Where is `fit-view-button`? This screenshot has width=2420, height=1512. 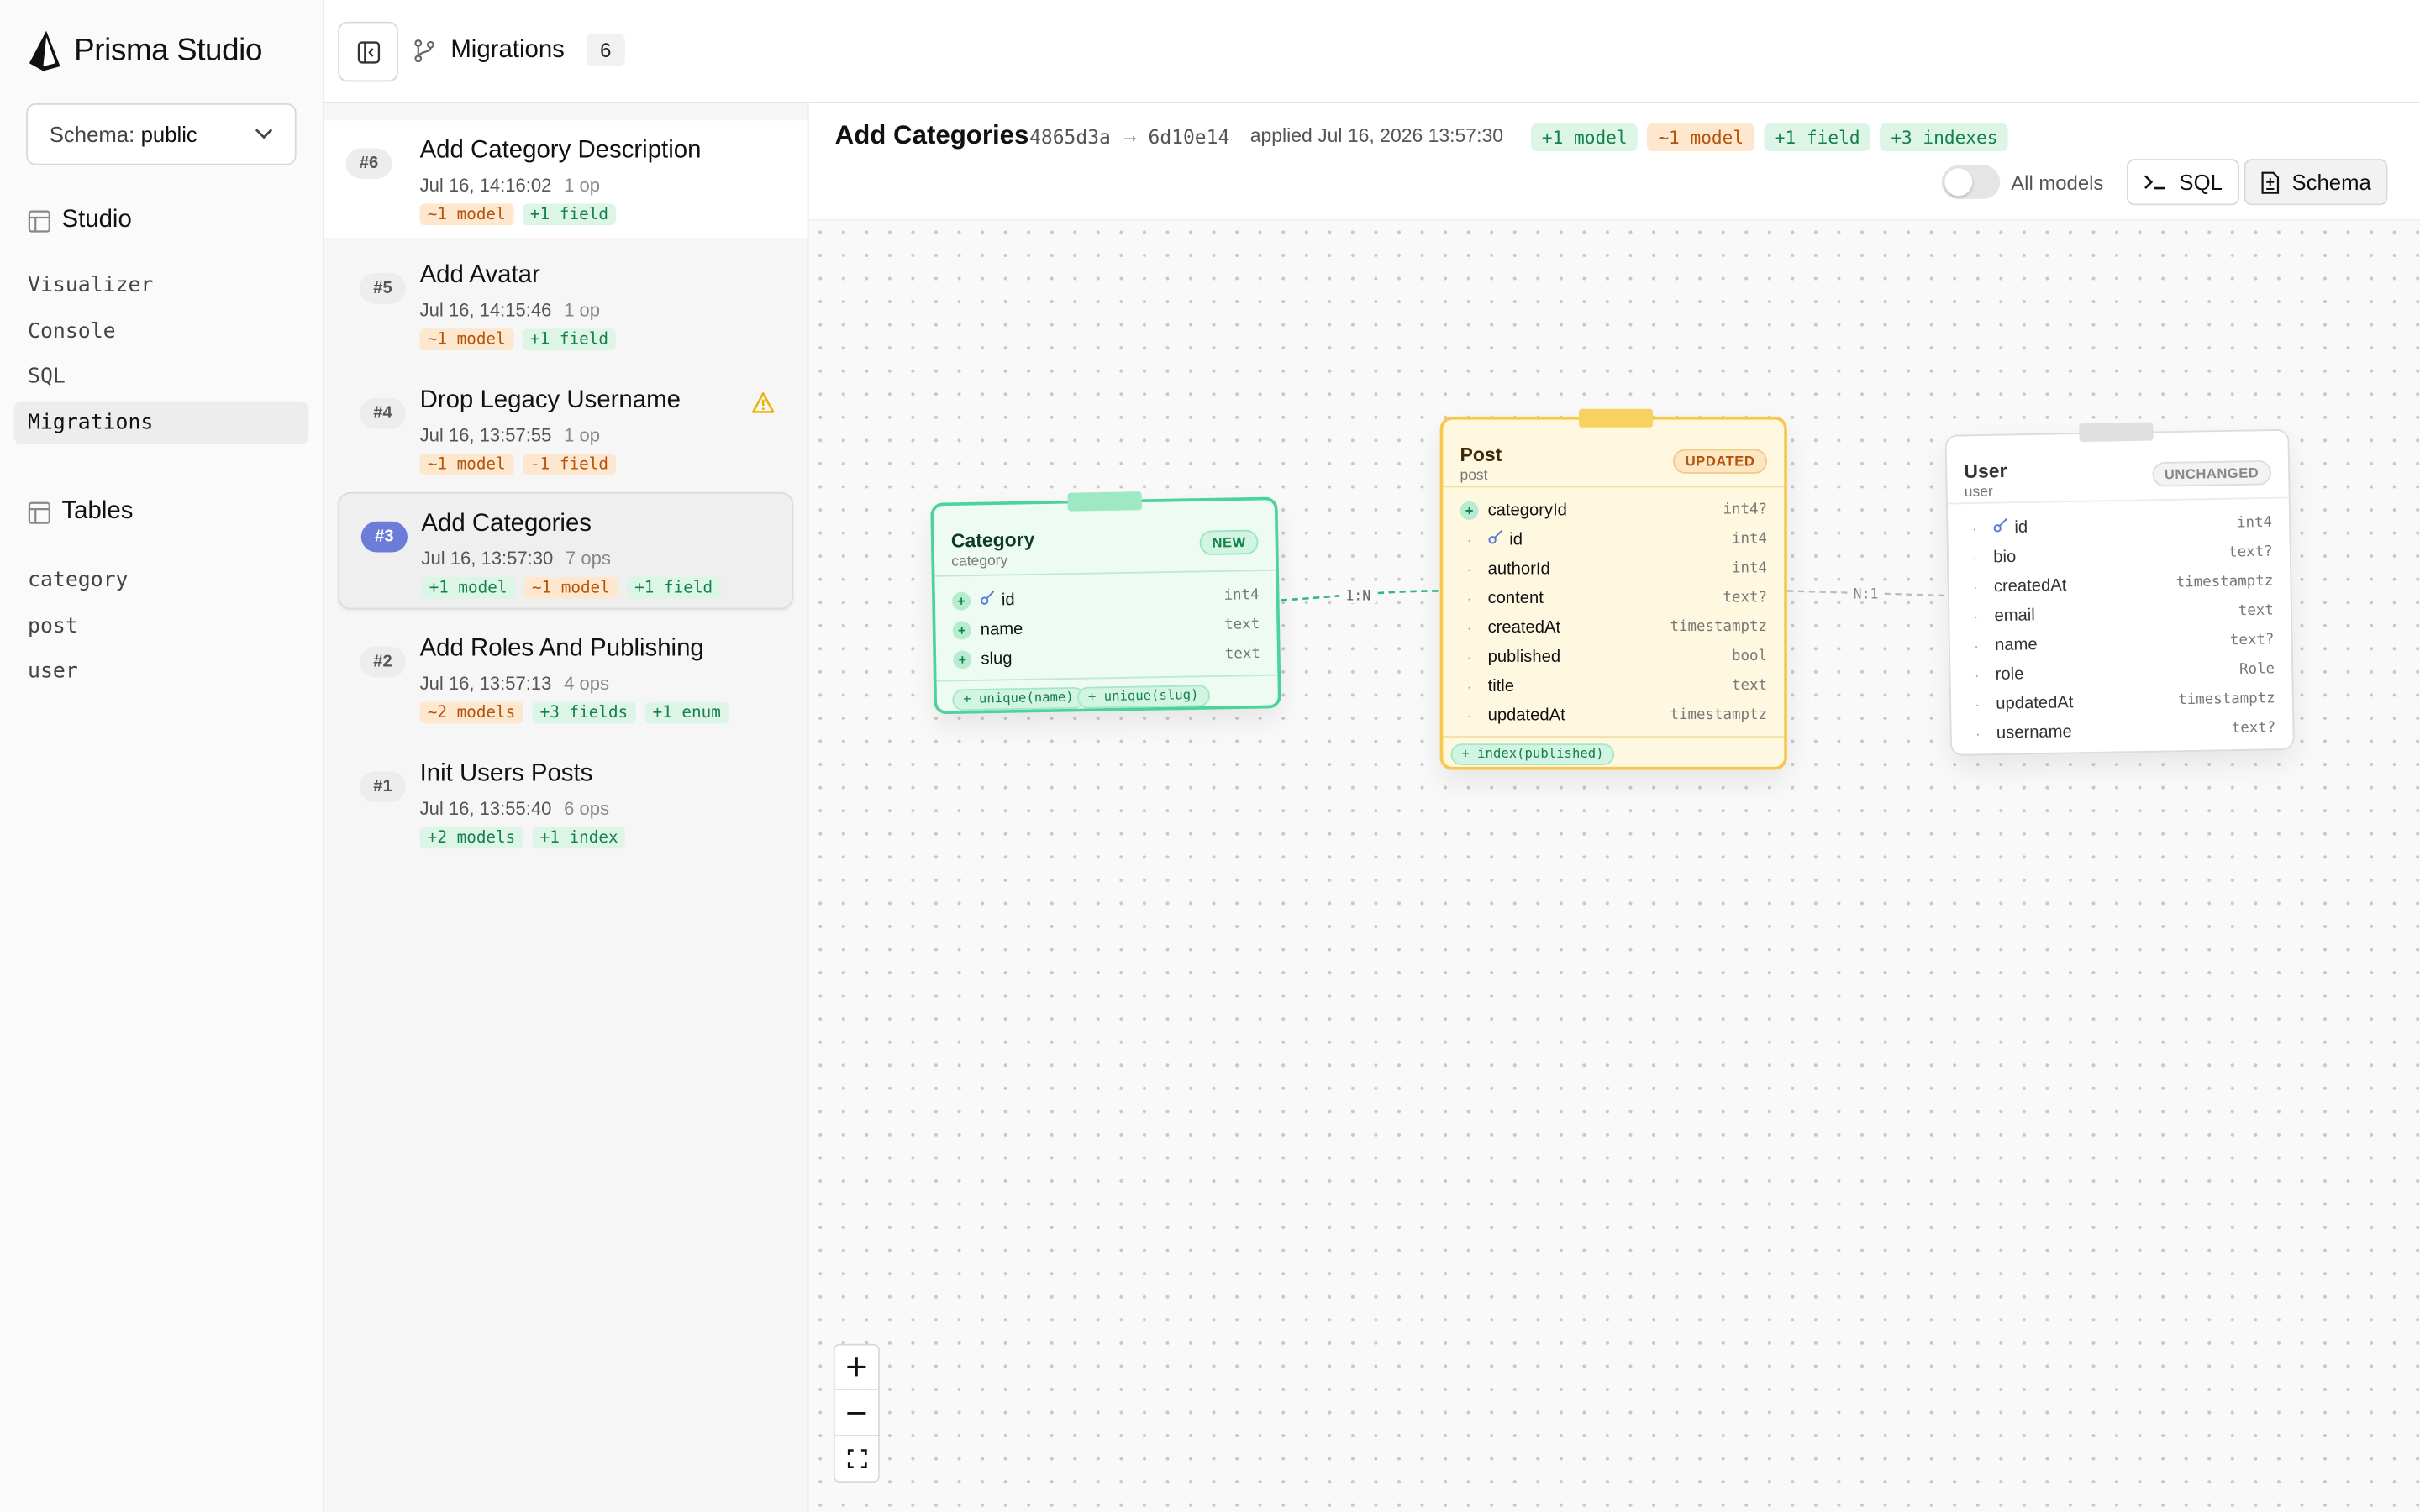 fit-view-button is located at coordinates (856, 1459).